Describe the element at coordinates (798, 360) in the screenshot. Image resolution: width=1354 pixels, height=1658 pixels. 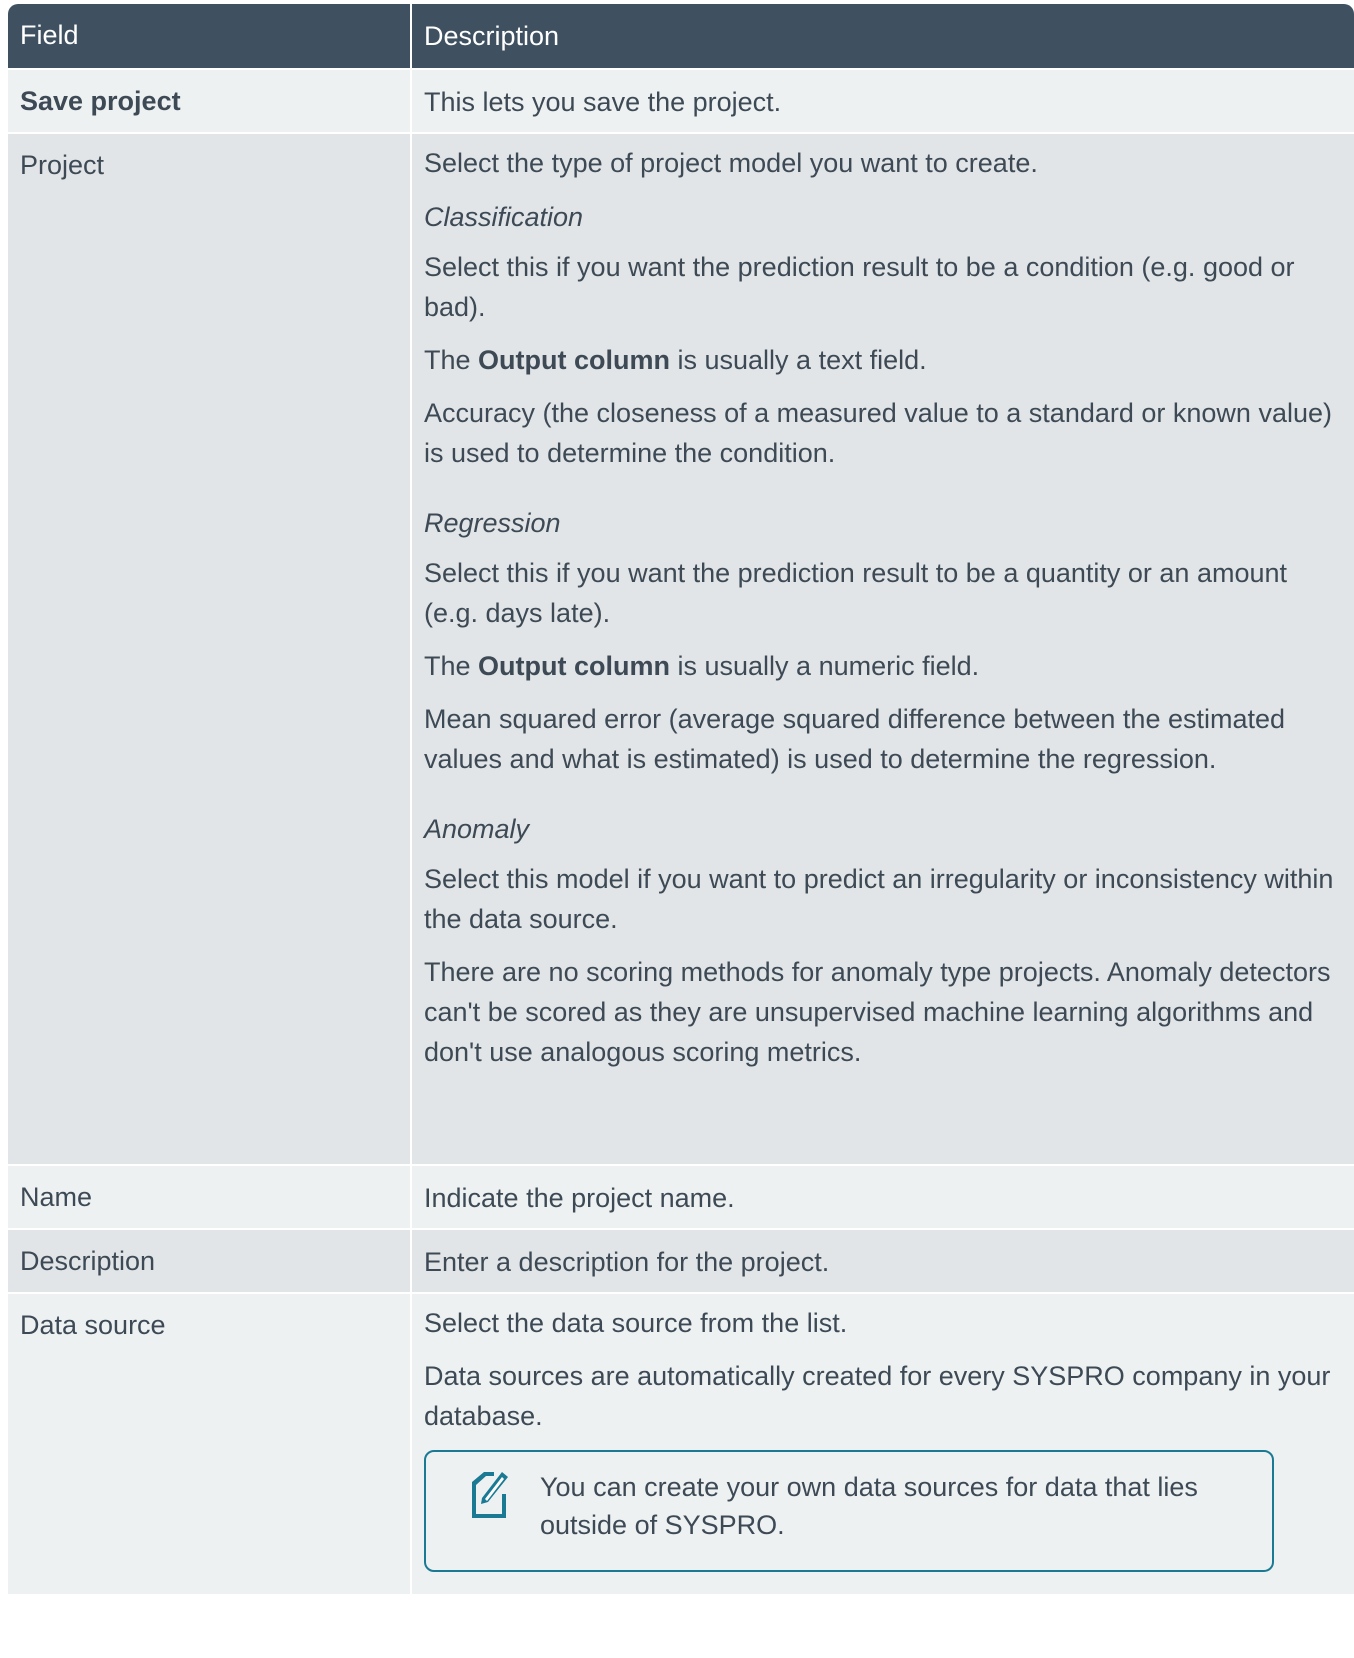
I see `classification-p2-post: is usually a text field.` at that location.